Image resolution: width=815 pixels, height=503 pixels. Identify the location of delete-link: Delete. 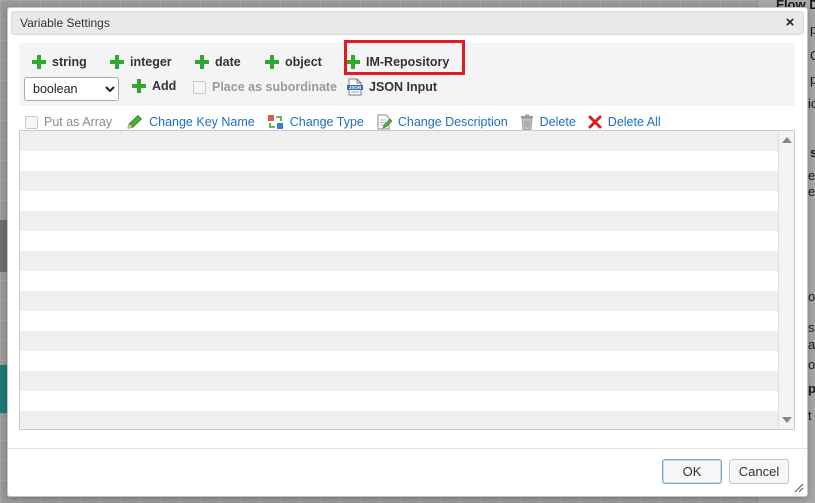
(548, 122).